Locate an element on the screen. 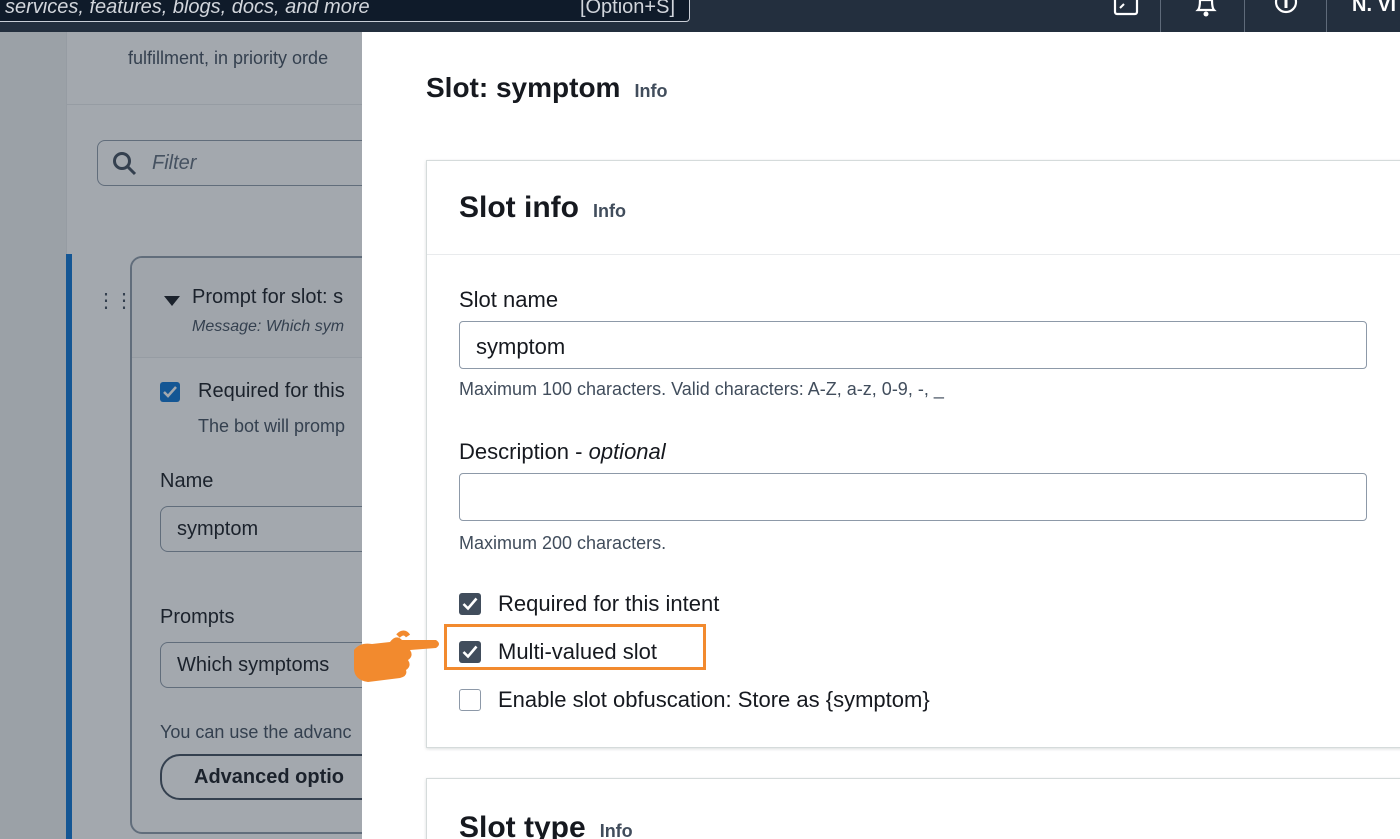  account-menu: N. Vi is located at coordinates (1374, 8).